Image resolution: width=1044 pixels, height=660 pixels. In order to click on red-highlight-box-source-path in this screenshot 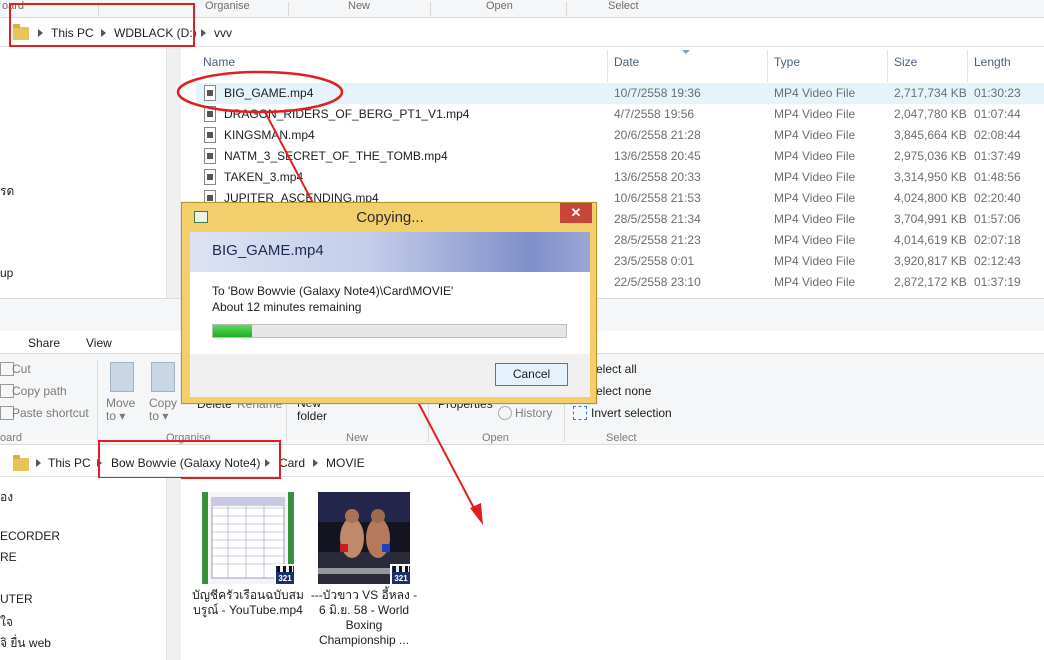, I will do `click(102, 25)`.